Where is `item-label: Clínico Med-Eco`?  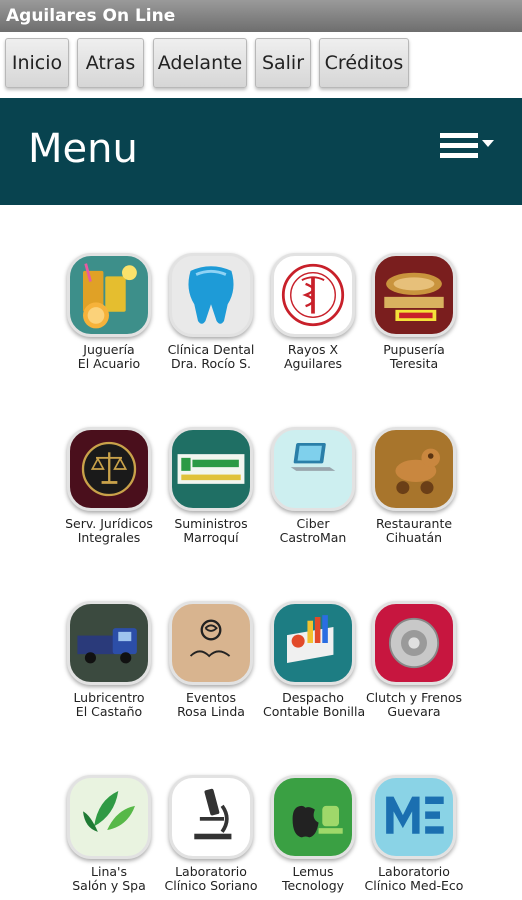
item-label: Clínico Med-Eco is located at coordinates (414, 885).